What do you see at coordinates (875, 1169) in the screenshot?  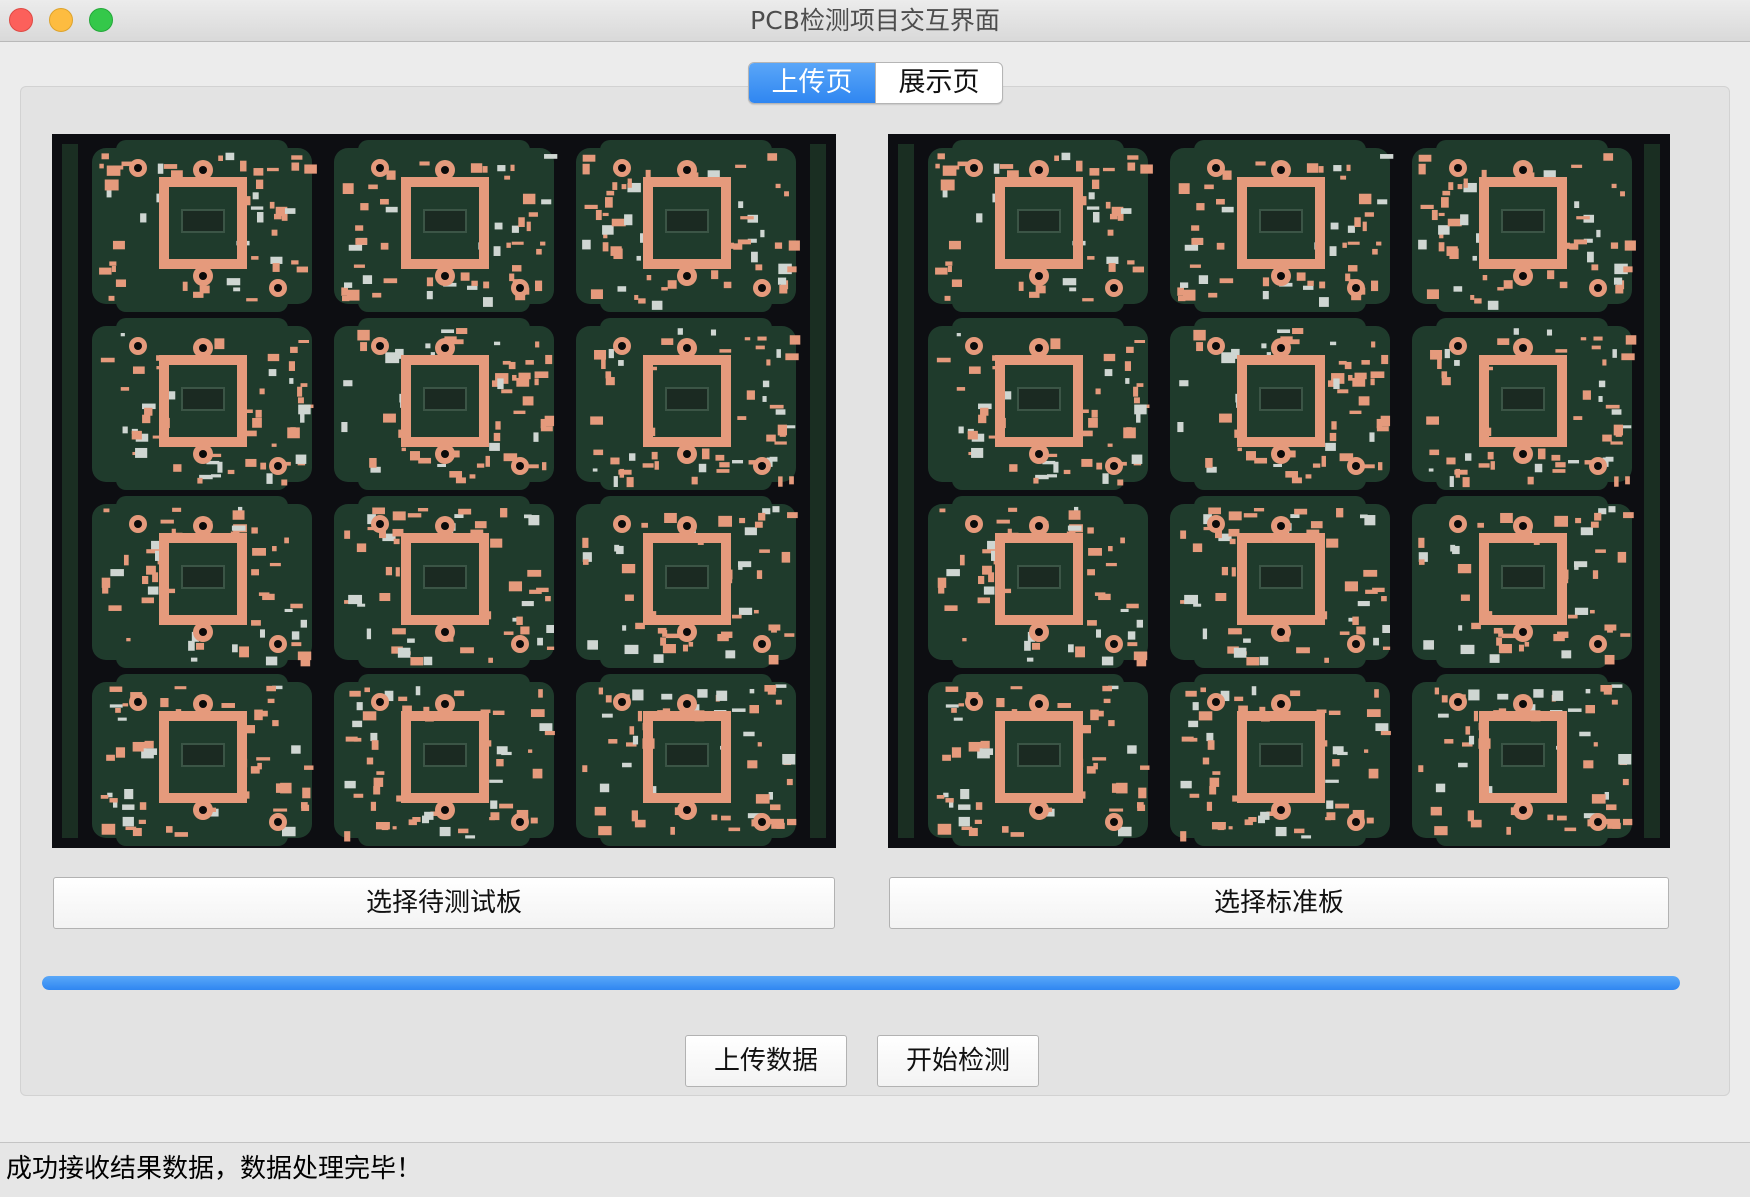 I see `status-bar: 成功接收结果数据，数据处理完毕！` at bounding box center [875, 1169].